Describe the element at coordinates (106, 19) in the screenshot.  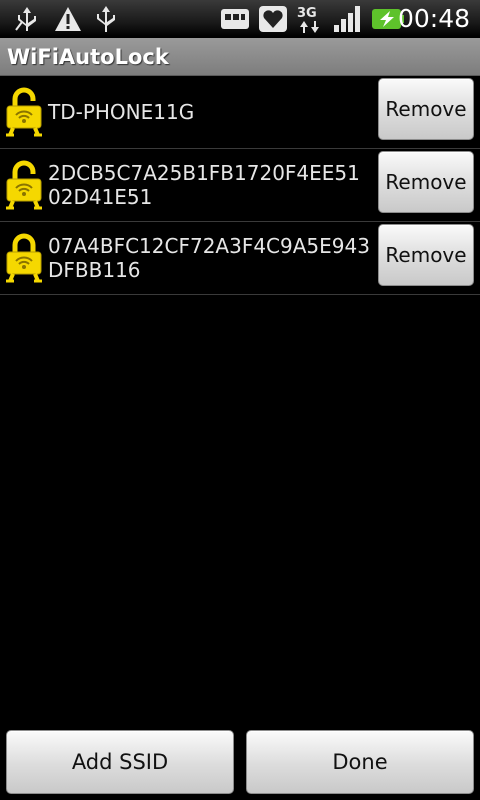
I see `usb-icon` at that location.